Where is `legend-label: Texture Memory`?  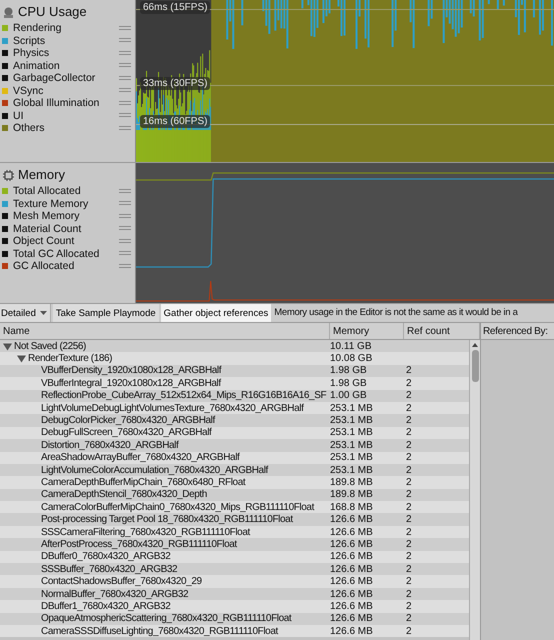 legend-label: Texture Memory is located at coordinates (66, 204).